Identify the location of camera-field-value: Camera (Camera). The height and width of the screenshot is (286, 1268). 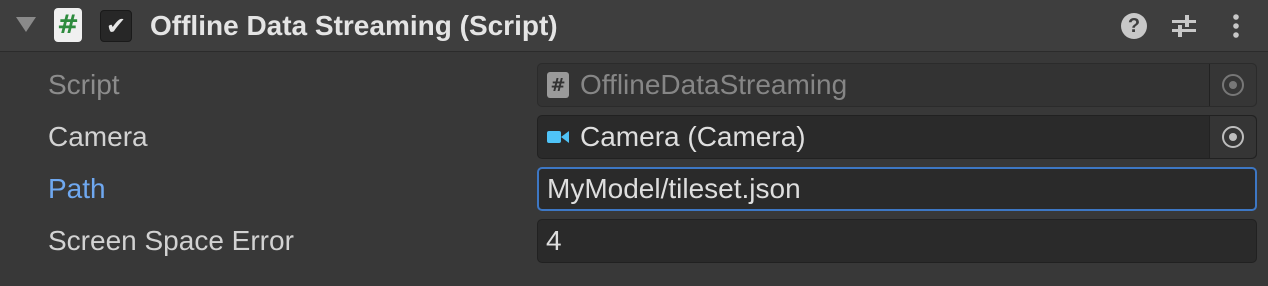
(693, 136).